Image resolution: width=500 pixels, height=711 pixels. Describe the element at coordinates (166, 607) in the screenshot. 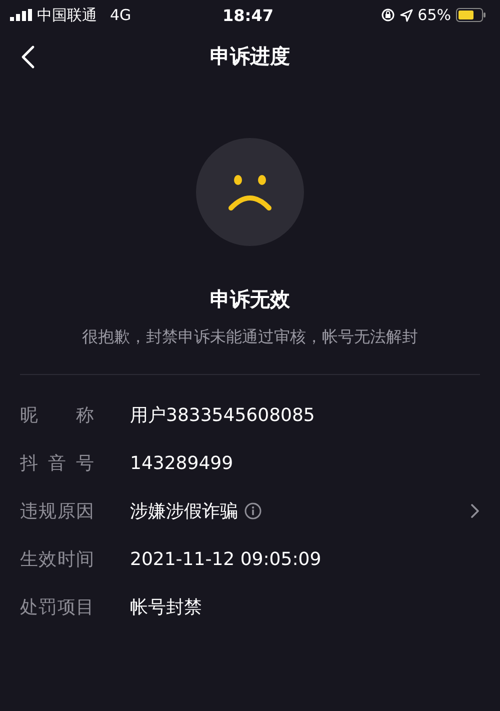

I see `field-value: 帐号封禁` at that location.